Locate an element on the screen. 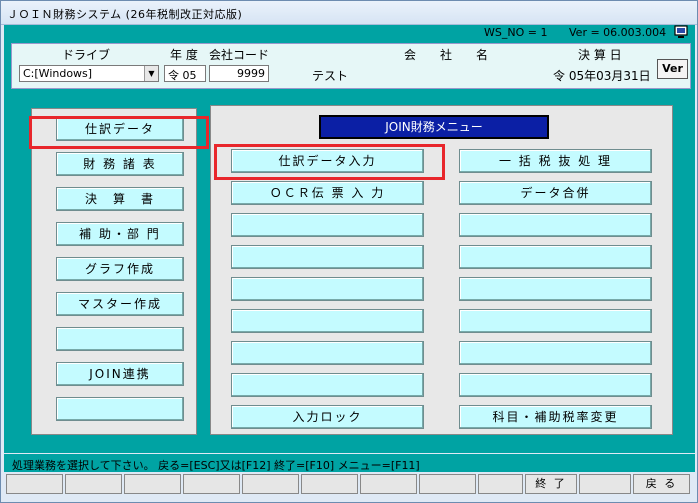 The height and width of the screenshot is (503, 698). highlight-frame-journal-input is located at coordinates (329, 162).